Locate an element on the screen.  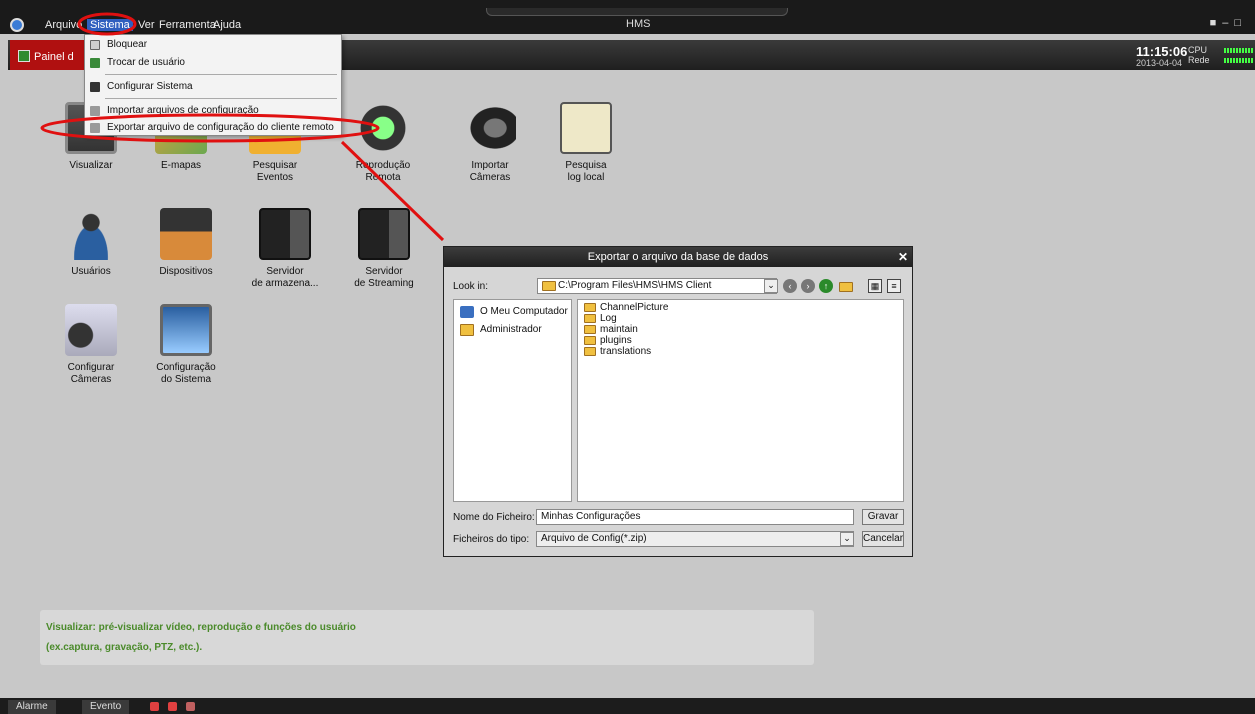
file-item: Log is located at coordinates (600, 319).